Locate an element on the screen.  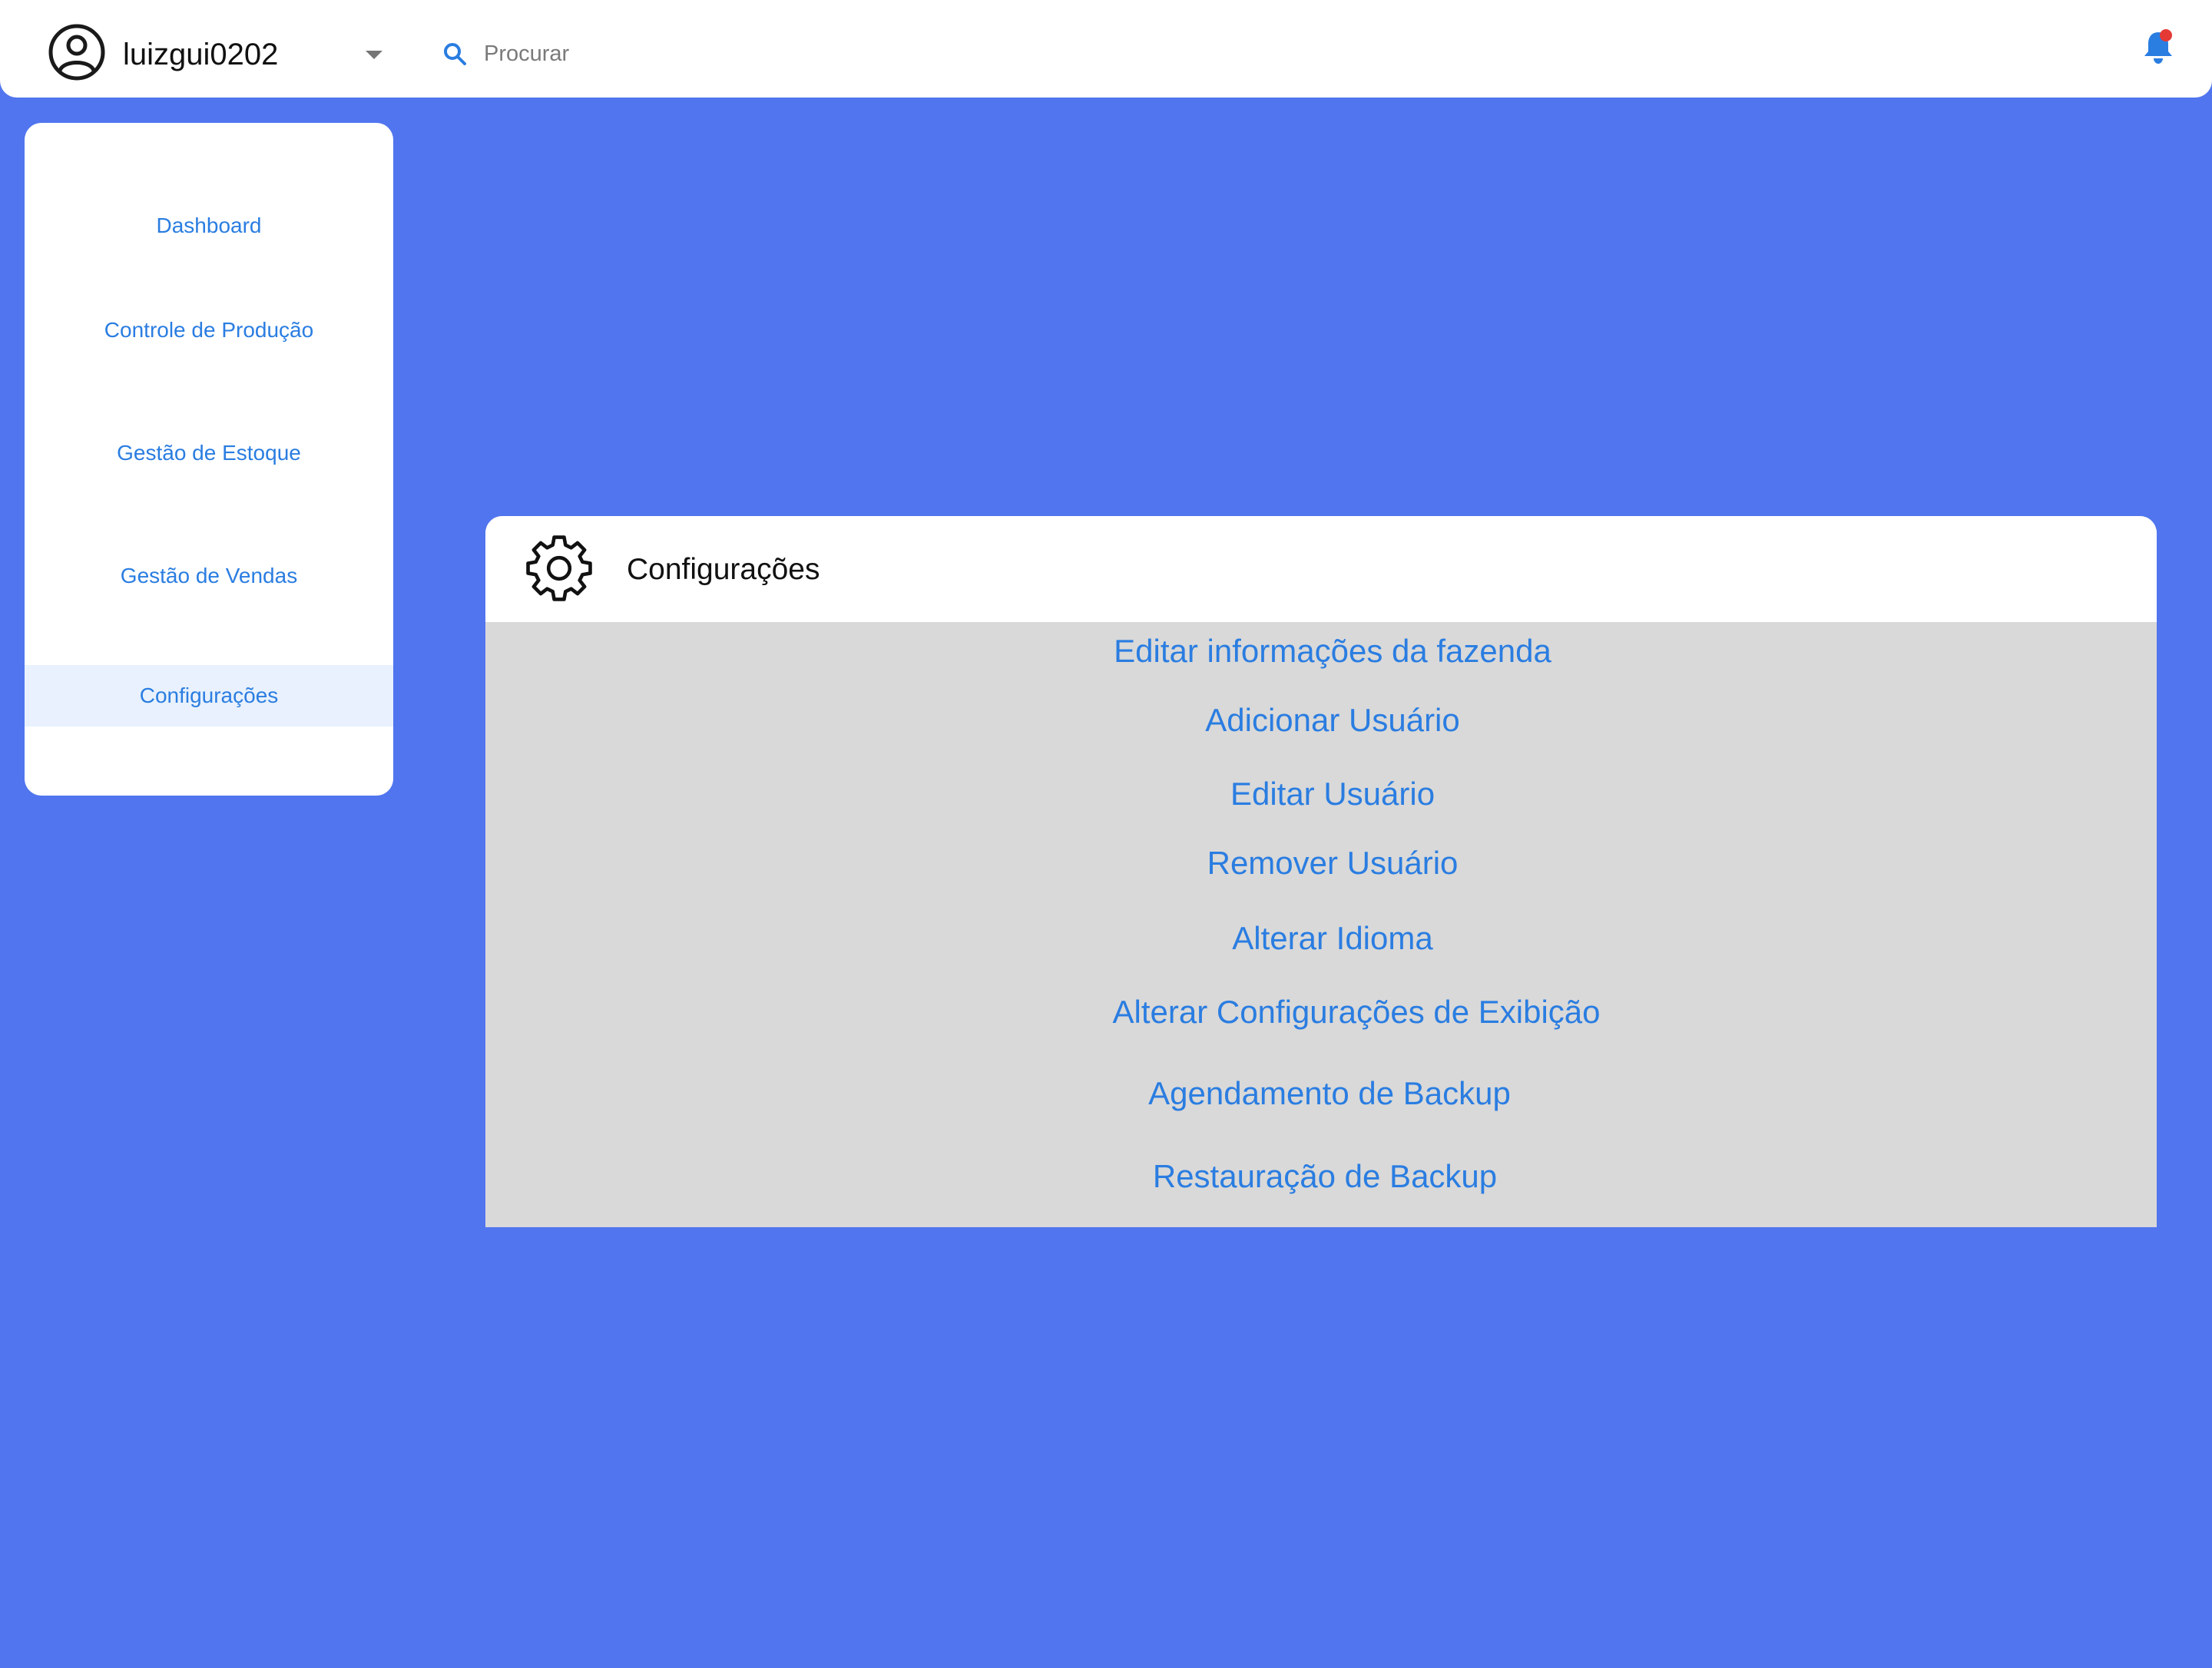
option-alterar-idioma: Alterar Idioma is located at coordinates (1332, 938).